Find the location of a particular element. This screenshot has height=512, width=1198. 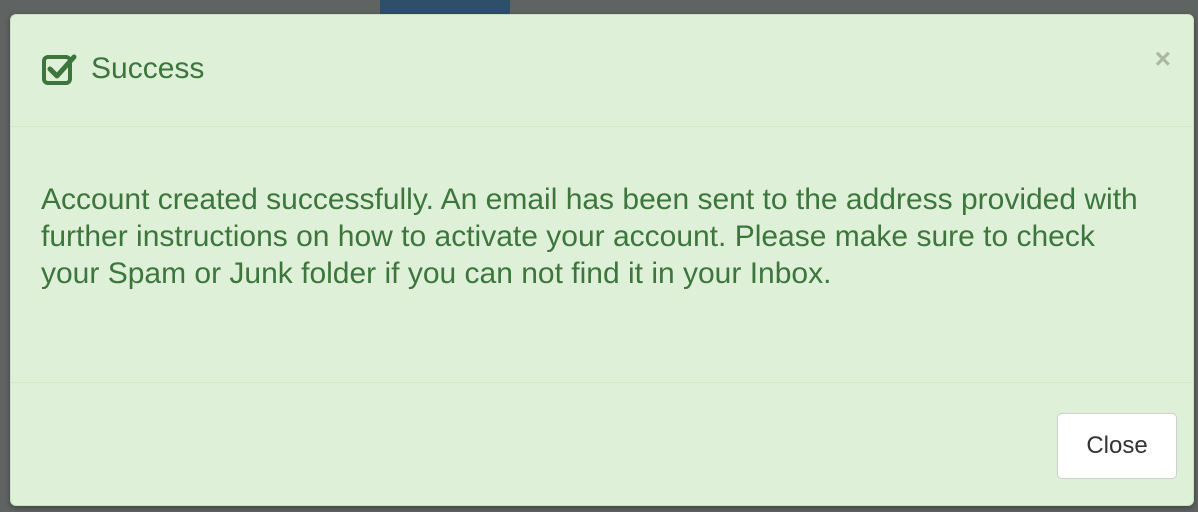

checkbox-checked-icon is located at coordinates (59, 69).